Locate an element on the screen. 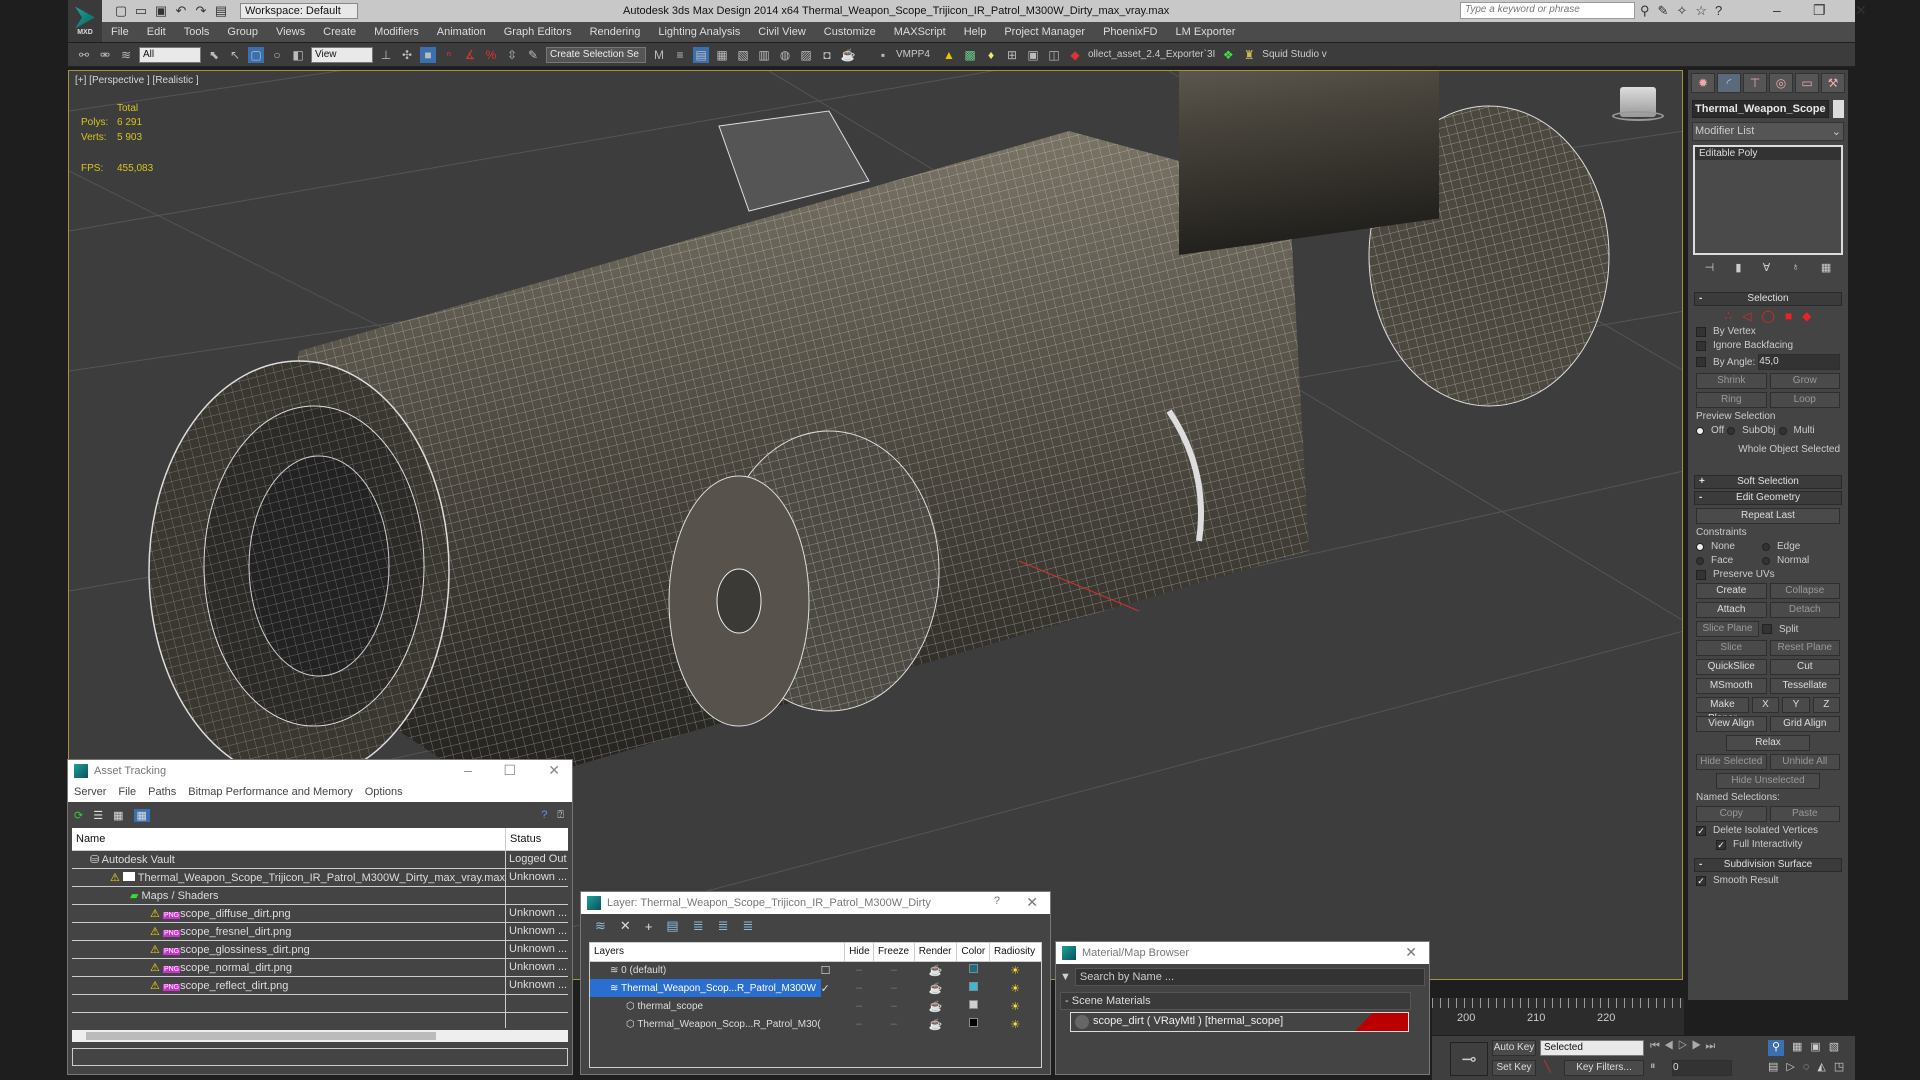 Image resolution: width=1920 pixels, height=1080 pixels. constraint-edge-radio is located at coordinates (1766, 546).